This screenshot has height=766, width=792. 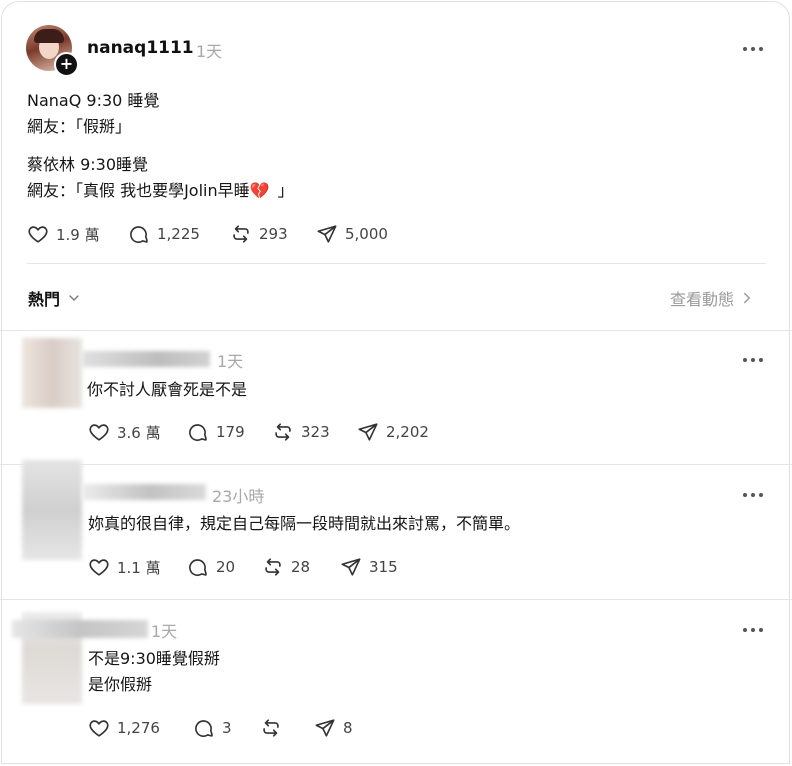 I want to click on comment-3-like-count: 1,276, so click(x=138, y=728).